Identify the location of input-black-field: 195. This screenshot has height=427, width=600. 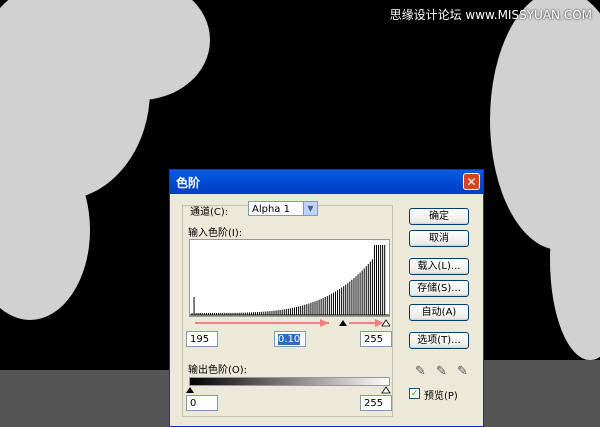
(202, 339).